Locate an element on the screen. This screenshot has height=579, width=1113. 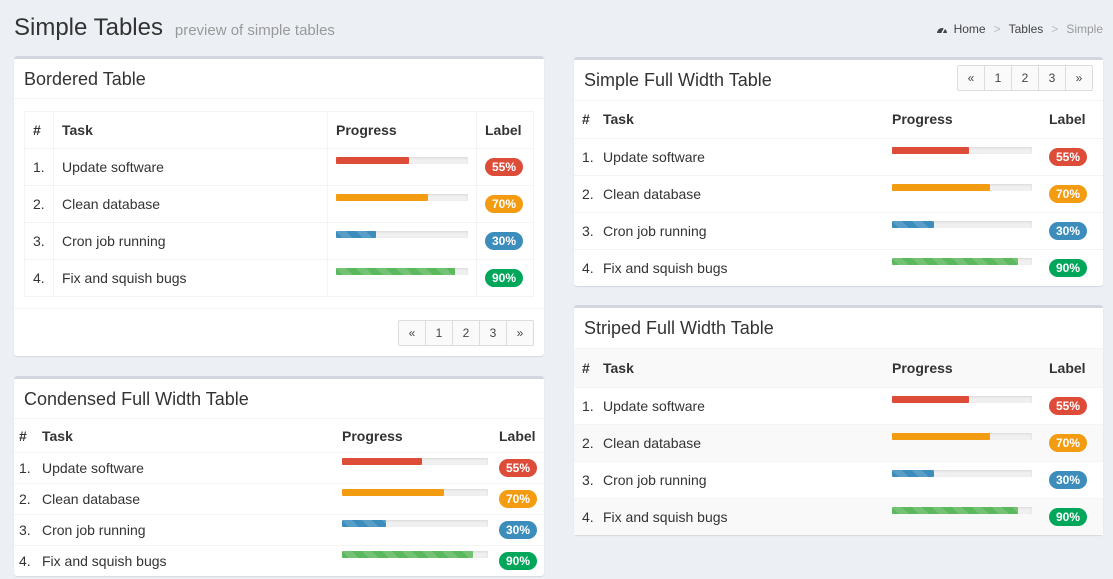
table-row: 4. Fix and squish bugs 90% is located at coordinates (838, 516).